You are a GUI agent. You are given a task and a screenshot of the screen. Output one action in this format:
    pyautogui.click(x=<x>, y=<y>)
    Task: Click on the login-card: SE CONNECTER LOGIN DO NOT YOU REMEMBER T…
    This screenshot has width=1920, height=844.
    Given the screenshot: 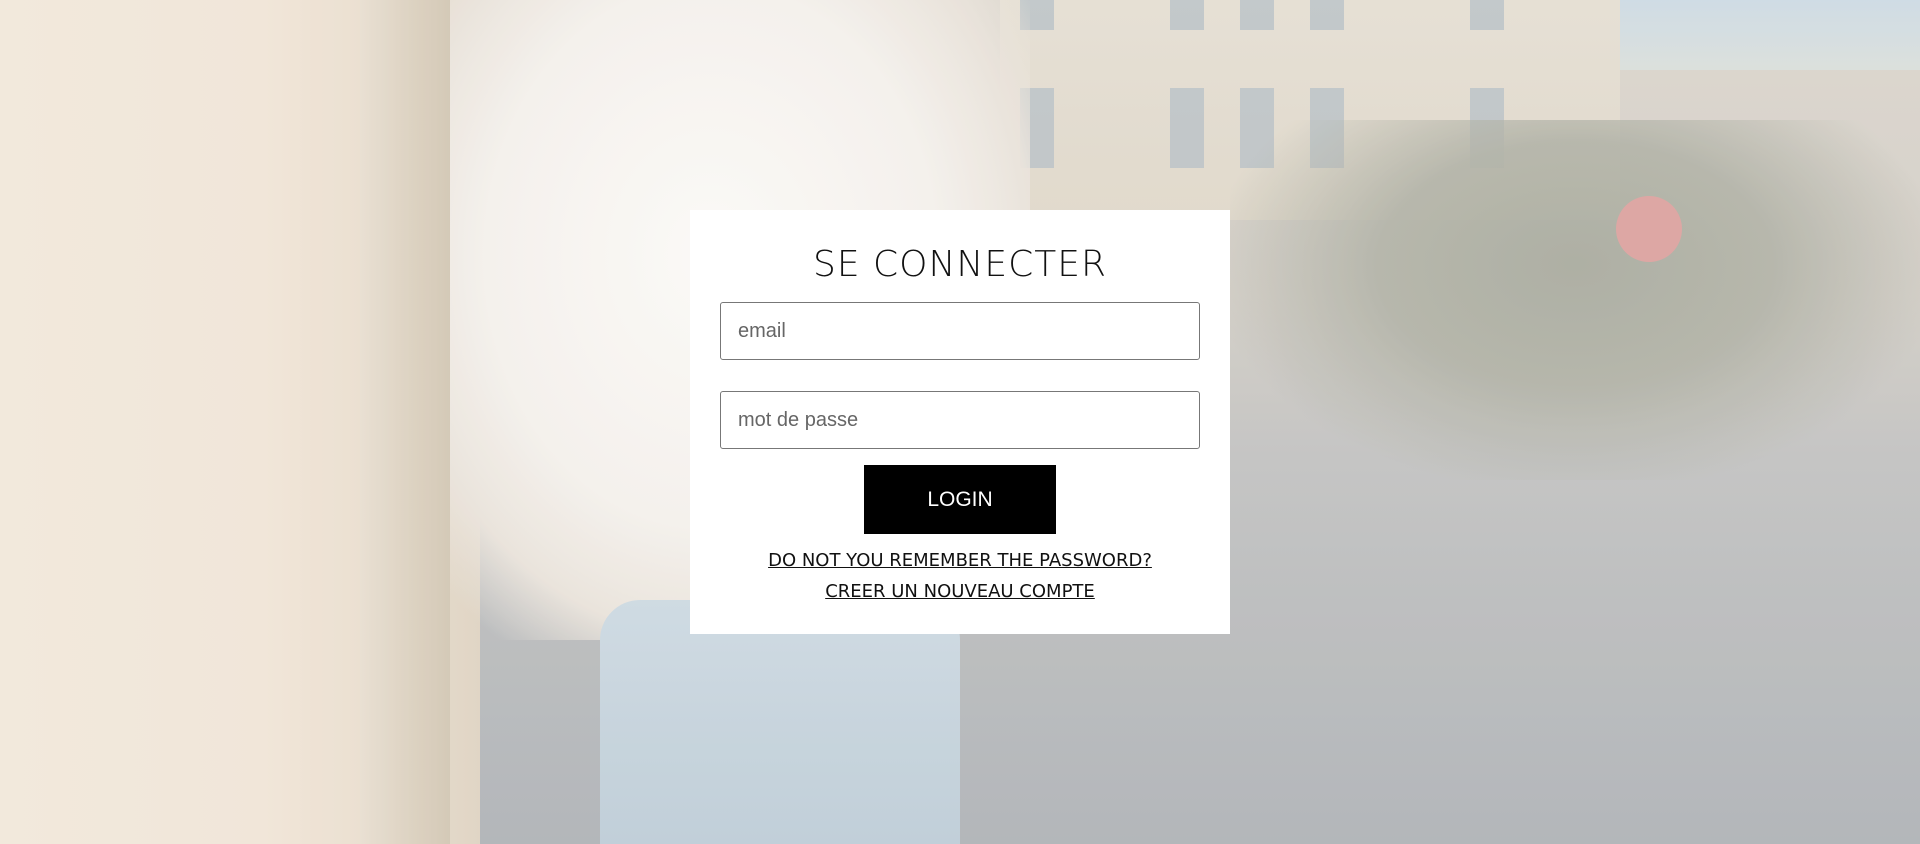 What is the action you would take?
    pyautogui.click(x=960, y=422)
    